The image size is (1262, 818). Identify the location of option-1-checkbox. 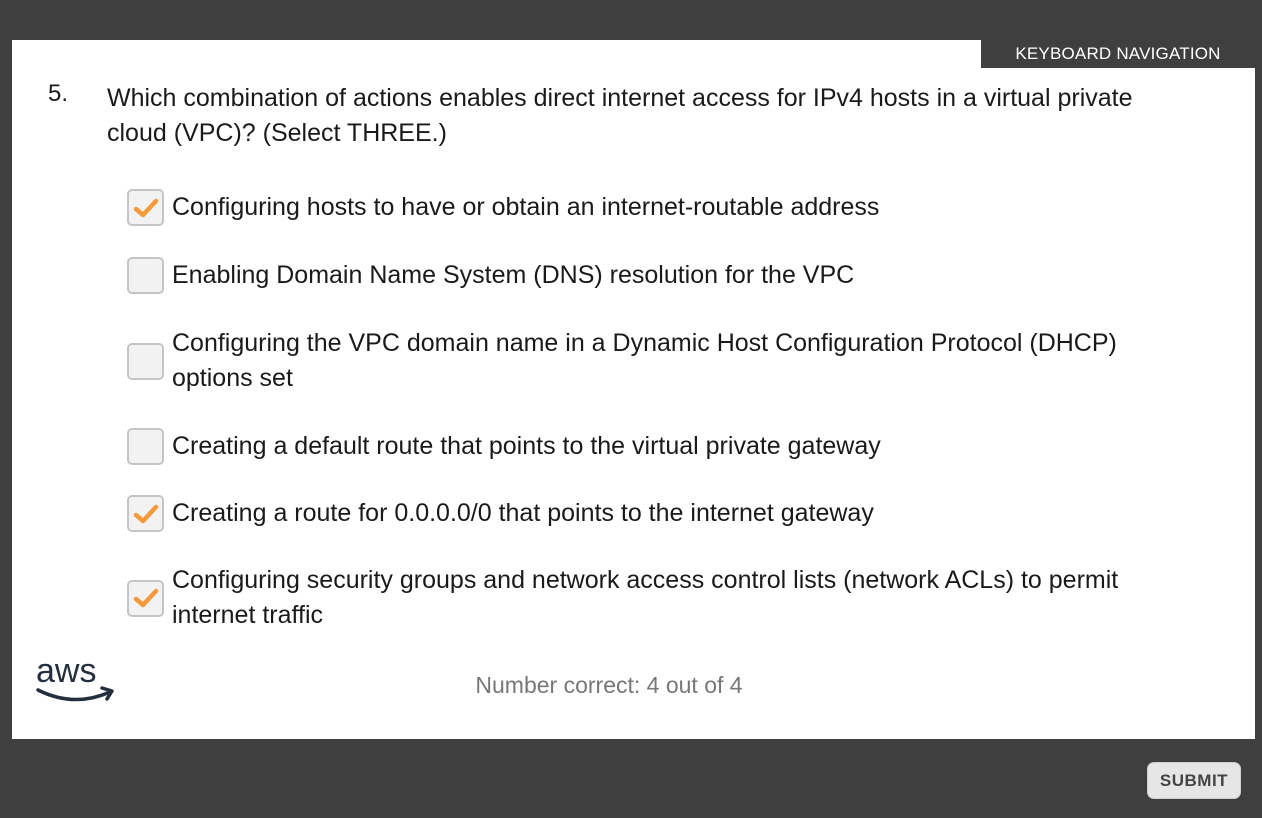
(145, 207).